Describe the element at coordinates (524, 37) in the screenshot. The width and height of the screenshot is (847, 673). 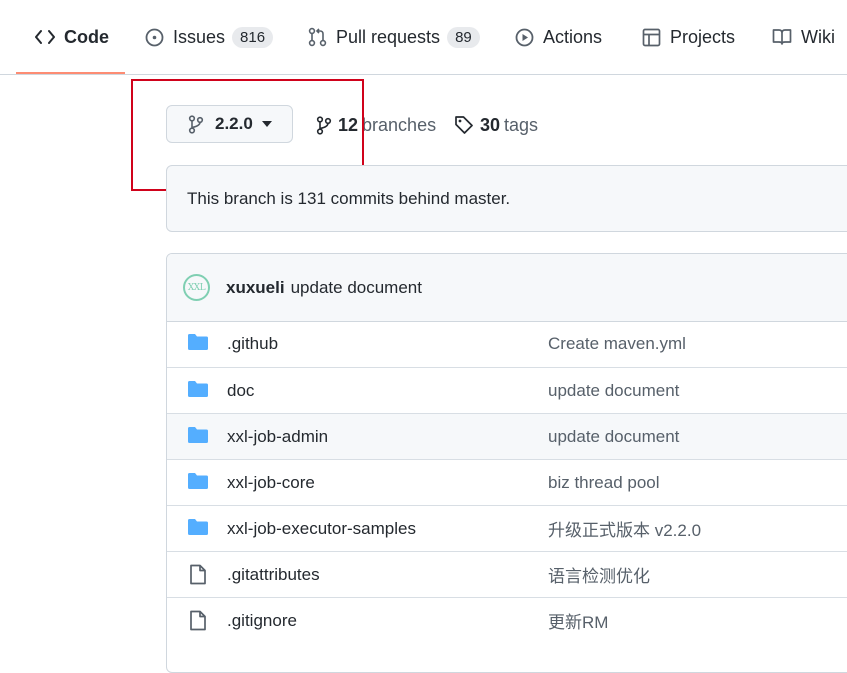
I see `play-icon` at that location.